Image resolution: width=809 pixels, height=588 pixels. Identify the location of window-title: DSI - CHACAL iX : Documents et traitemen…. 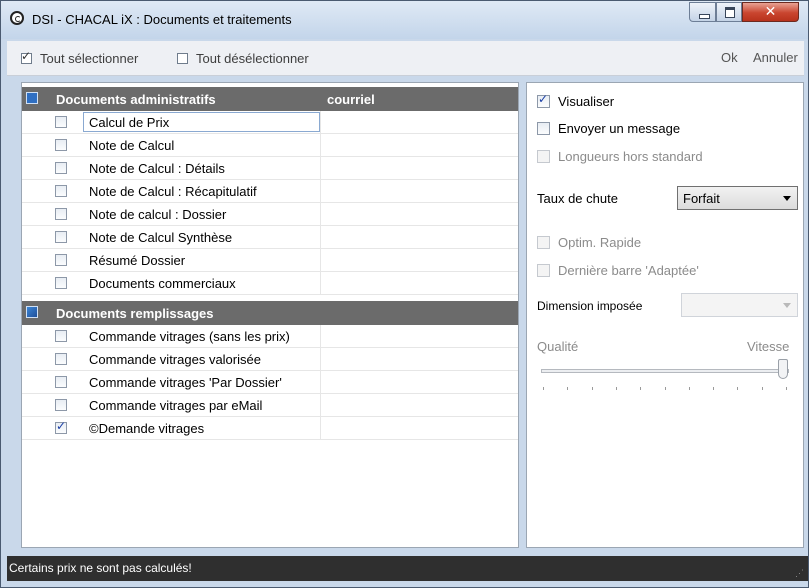
(162, 19).